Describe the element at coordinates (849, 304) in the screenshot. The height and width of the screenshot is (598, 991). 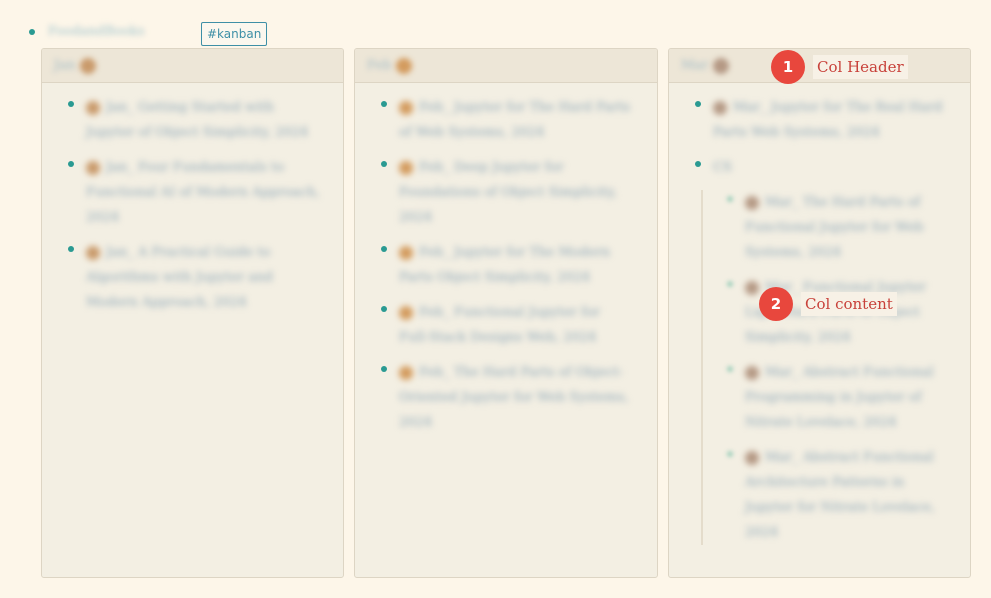
I see `annotation-label: Col content` at that location.